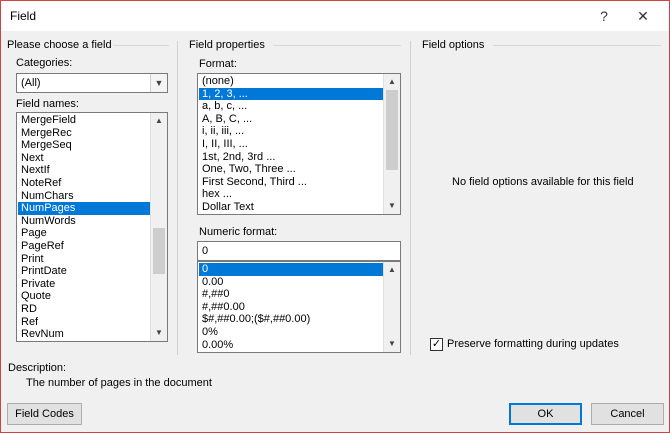 The image size is (670, 433). Describe the element at coordinates (84, 145) in the screenshot. I see `field-name-item: MergeSeq` at that location.